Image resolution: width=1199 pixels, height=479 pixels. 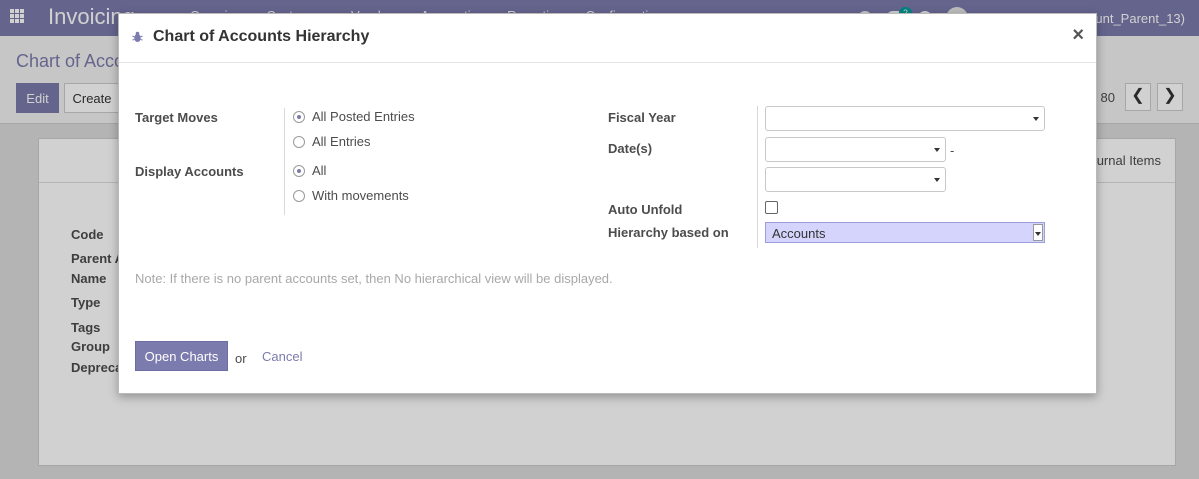 What do you see at coordinates (241, 358) in the screenshot?
I see `or-text: or` at bounding box center [241, 358].